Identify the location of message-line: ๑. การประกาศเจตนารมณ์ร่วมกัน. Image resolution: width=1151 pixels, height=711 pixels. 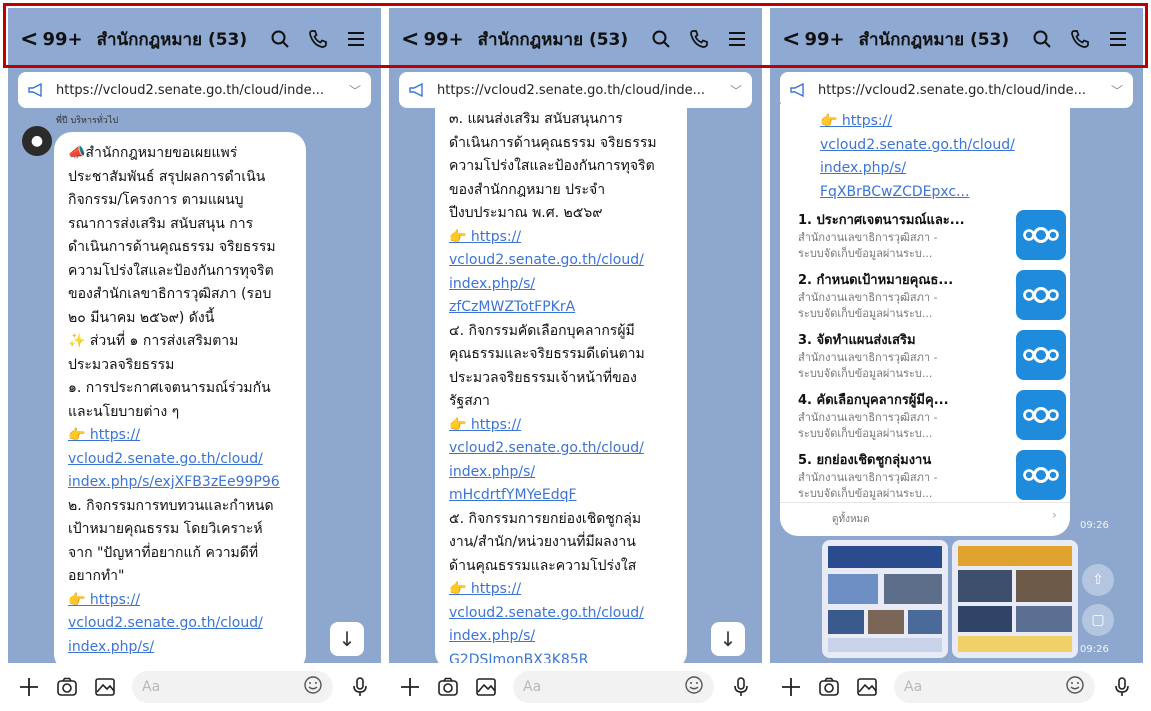
(169, 388).